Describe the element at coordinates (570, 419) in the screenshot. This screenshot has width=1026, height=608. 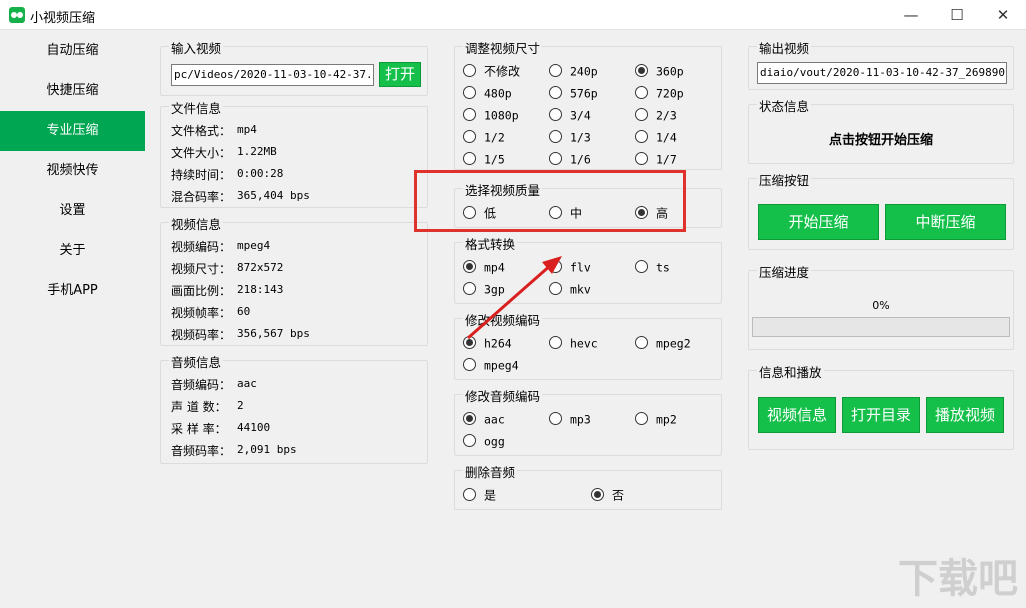
I see `radio-acodec-mp3: mp3` at that location.